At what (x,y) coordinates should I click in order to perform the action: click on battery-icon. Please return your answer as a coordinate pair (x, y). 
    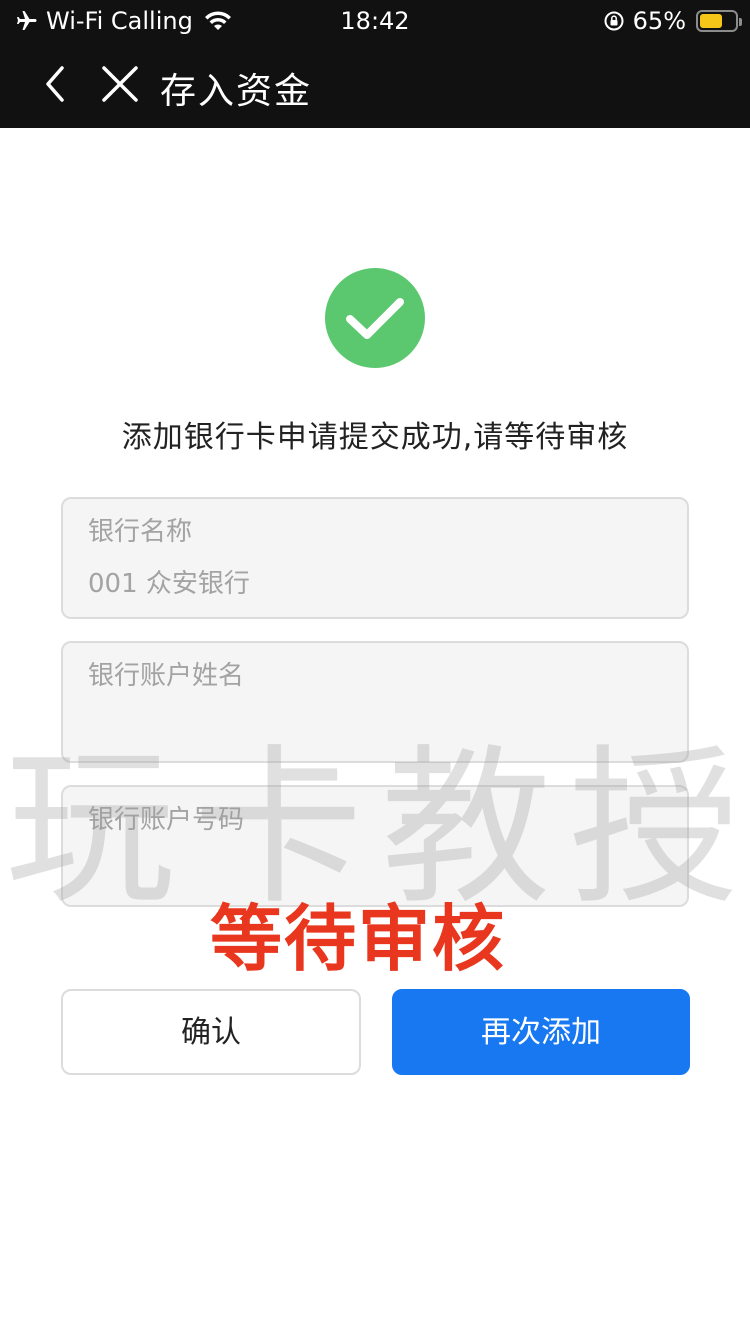
    Looking at the image, I should click on (719, 21).